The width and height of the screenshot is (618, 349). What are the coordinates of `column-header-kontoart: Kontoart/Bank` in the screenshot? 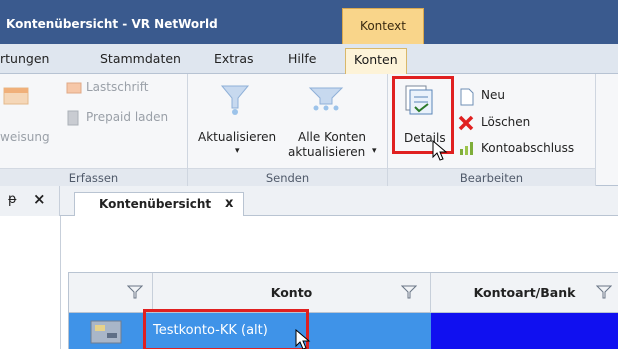 It's located at (524, 293).